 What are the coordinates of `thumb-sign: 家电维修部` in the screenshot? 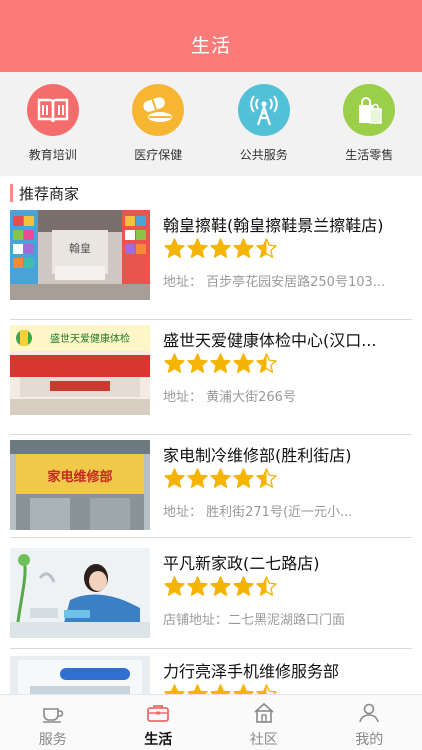 It's located at (79, 477).